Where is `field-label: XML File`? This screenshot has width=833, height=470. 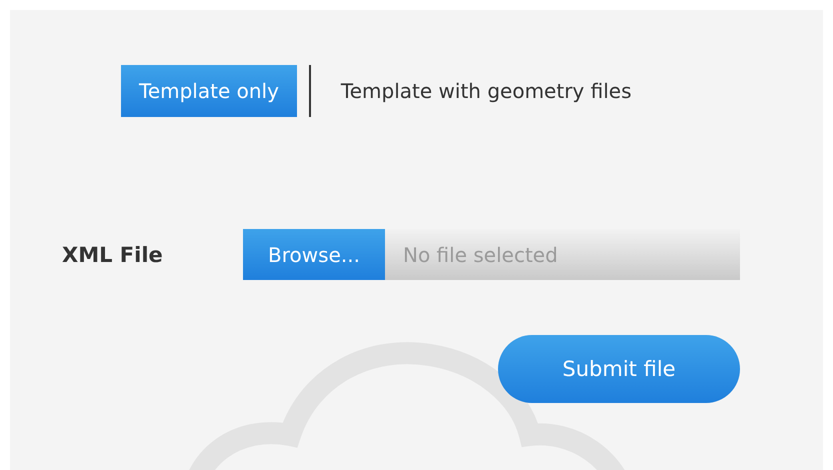 field-label: XML File is located at coordinates (113, 254).